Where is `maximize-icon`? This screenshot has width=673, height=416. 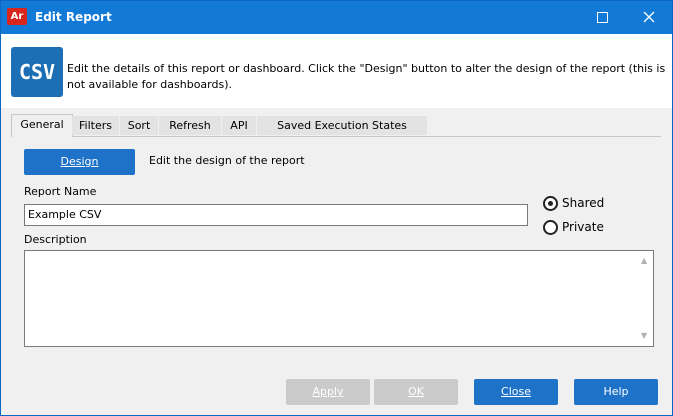
maximize-icon is located at coordinates (602, 17).